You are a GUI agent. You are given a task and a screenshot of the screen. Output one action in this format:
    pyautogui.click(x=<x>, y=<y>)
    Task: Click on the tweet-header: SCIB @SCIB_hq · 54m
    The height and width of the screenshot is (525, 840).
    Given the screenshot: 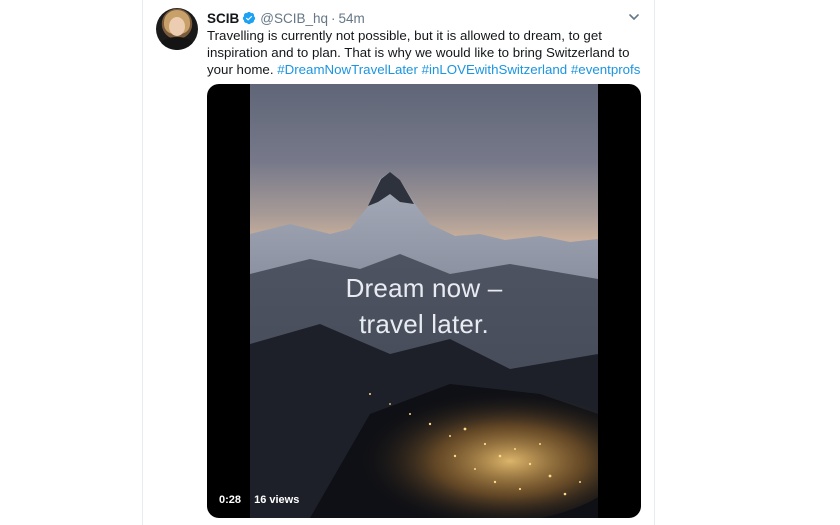 What is the action you would take?
    pyautogui.click(x=286, y=18)
    